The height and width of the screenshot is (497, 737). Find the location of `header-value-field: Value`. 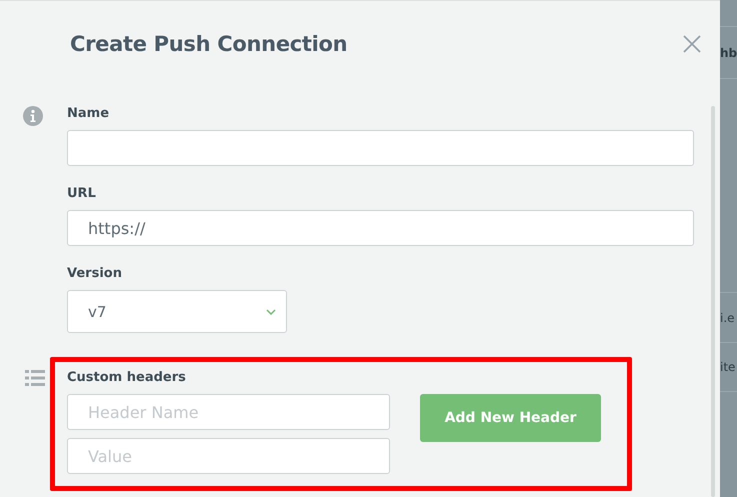

header-value-field: Value is located at coordinates (228, 456).